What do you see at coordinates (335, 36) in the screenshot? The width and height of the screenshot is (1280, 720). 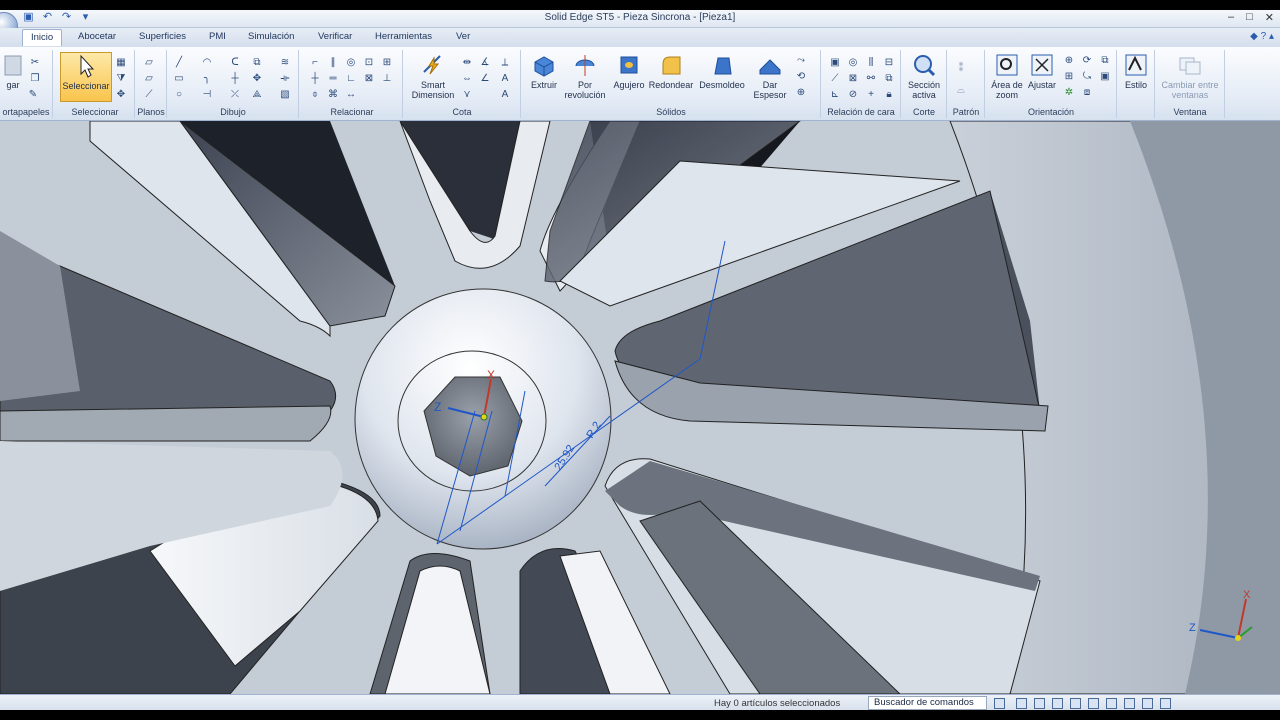 I see `tab-verificar: Verificar` at bounding box center [335, 36].